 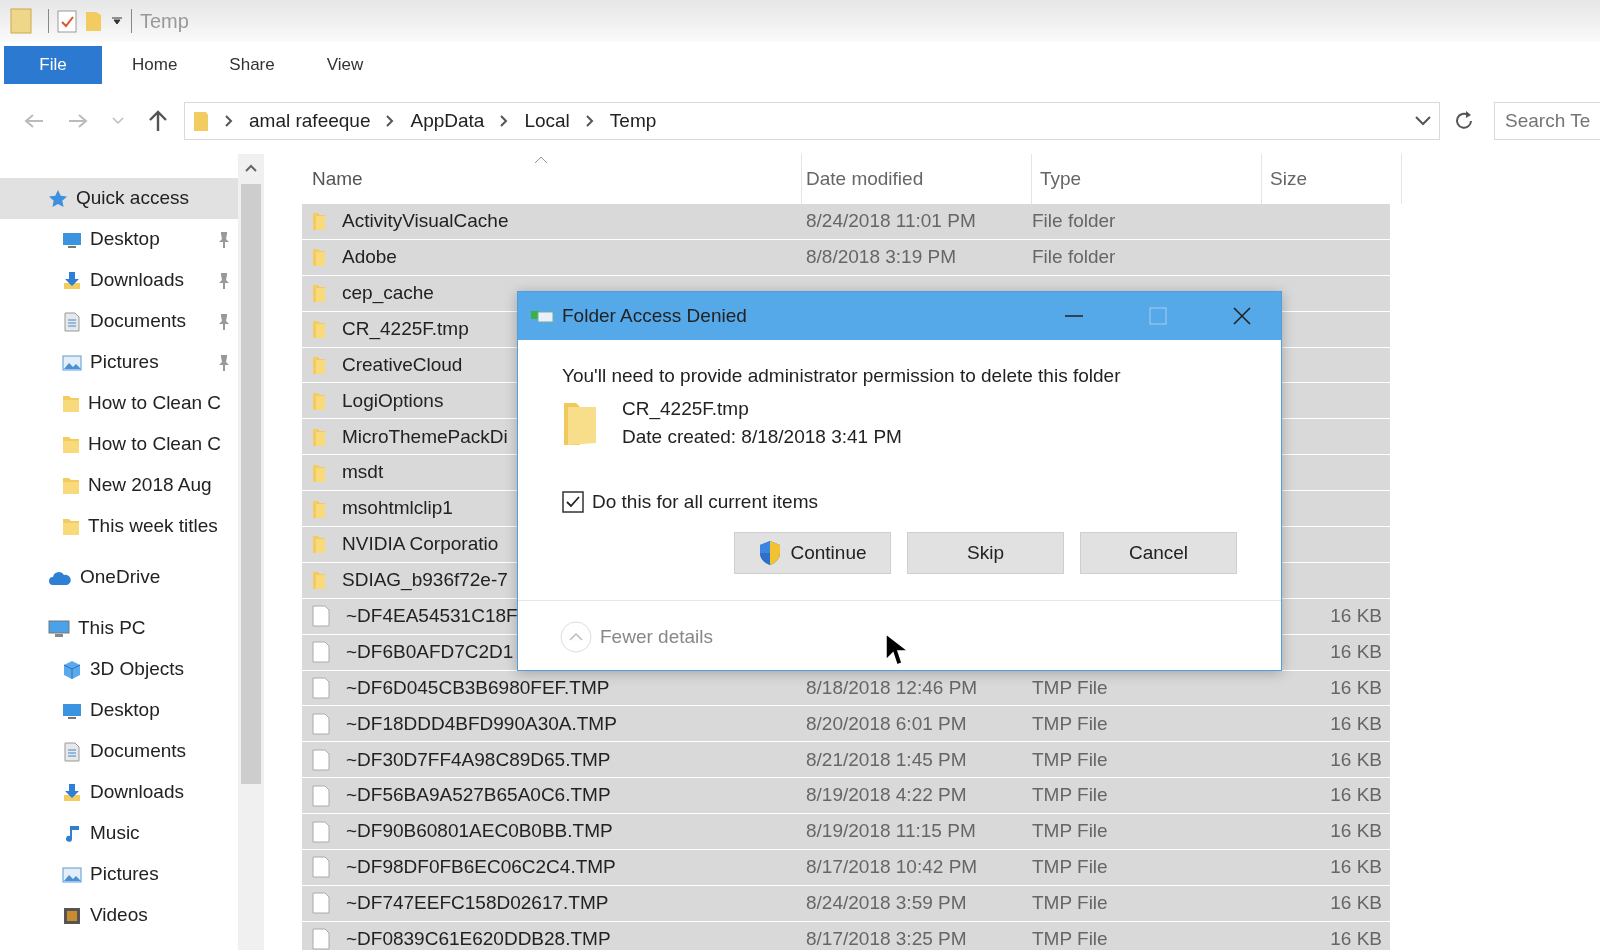 I want to click on dialog-title: Folder Access Denied, so click(x=655, y=315).